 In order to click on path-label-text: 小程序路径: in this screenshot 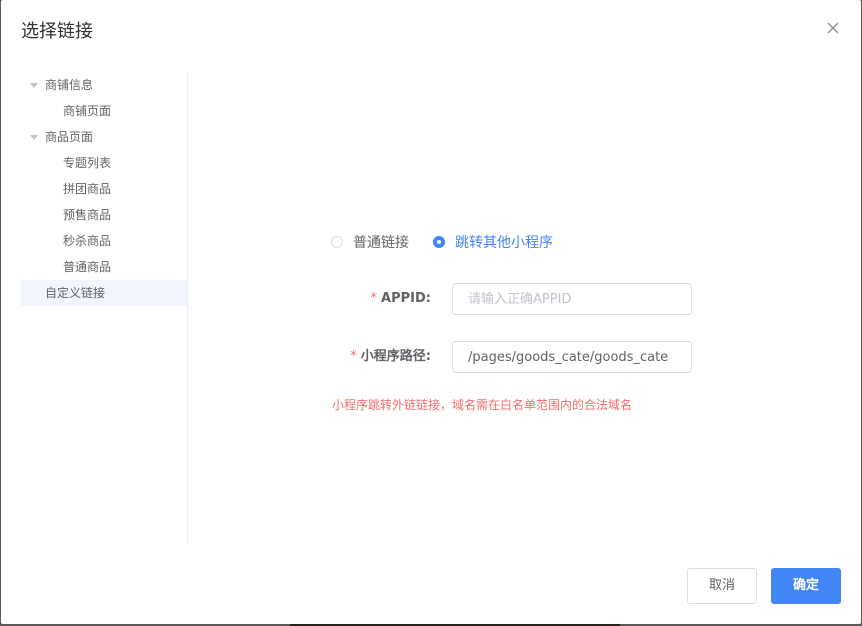, I will do `click(395, 356)`.